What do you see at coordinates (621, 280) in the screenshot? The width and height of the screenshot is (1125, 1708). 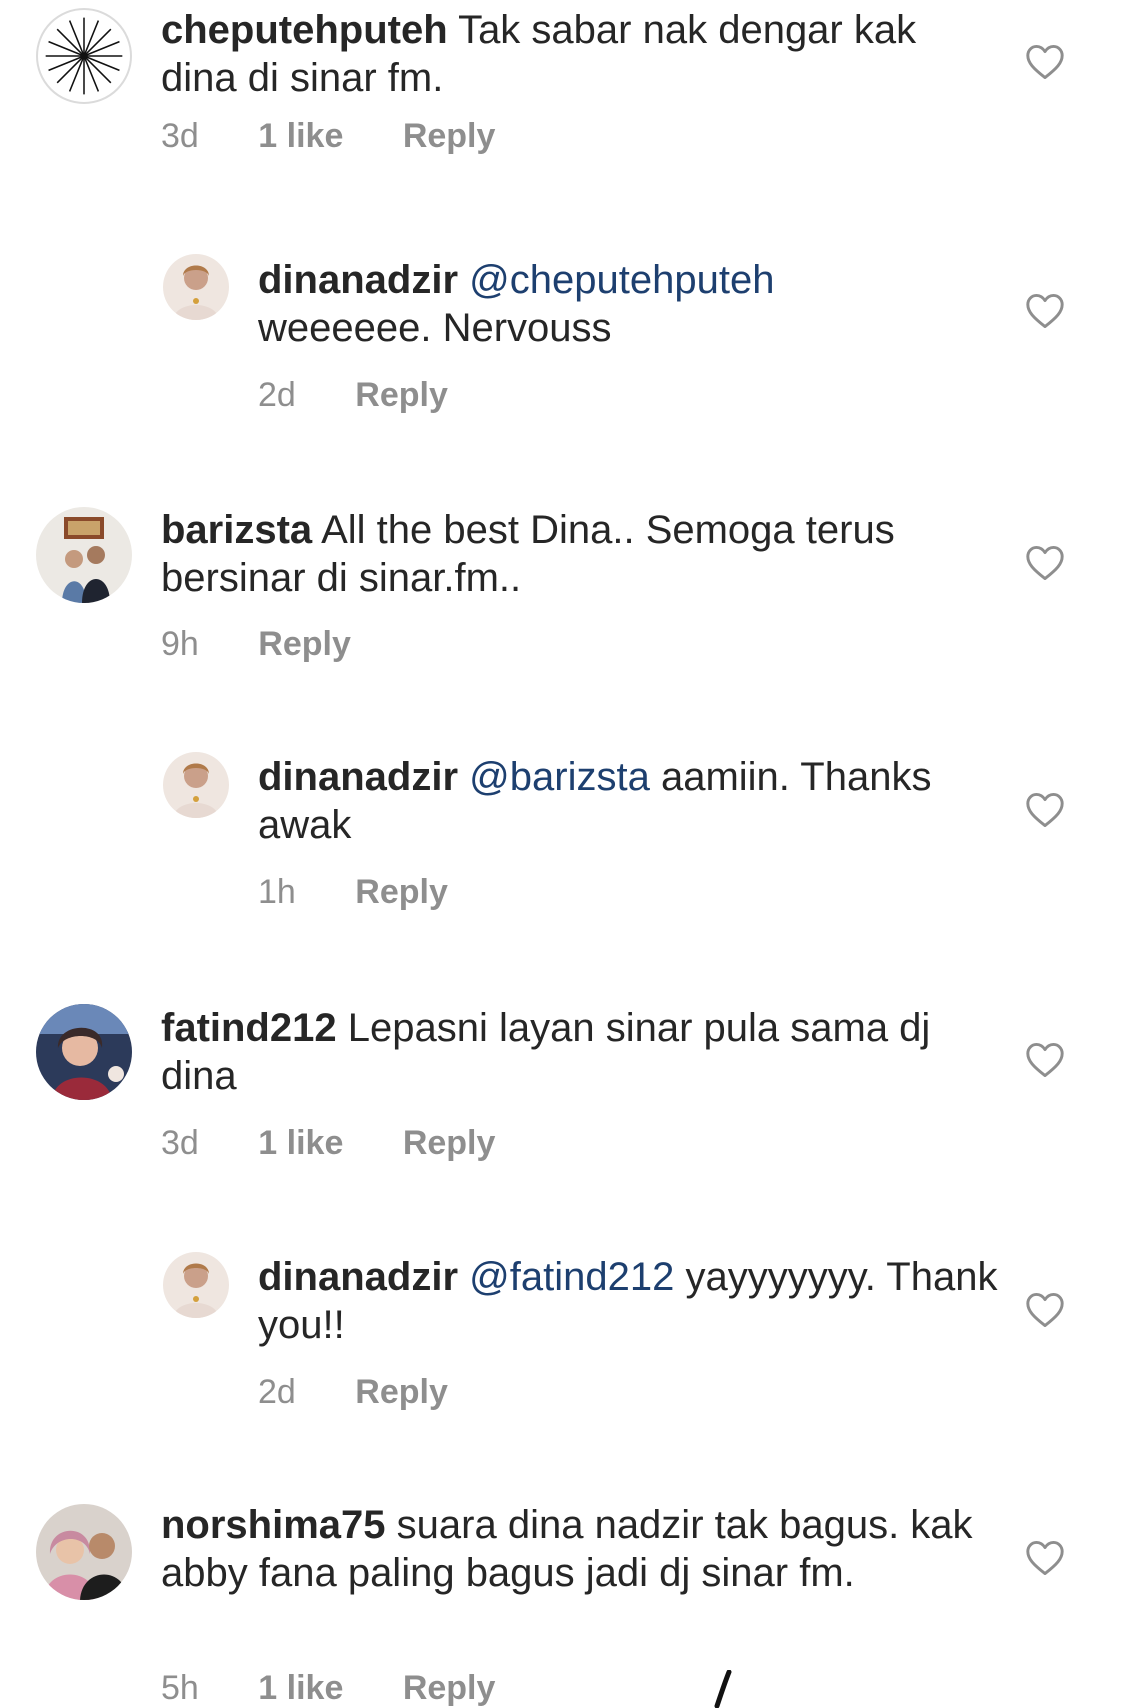 I see `comment-mention: @cheputehputeh` at bounding box center [621, 280].